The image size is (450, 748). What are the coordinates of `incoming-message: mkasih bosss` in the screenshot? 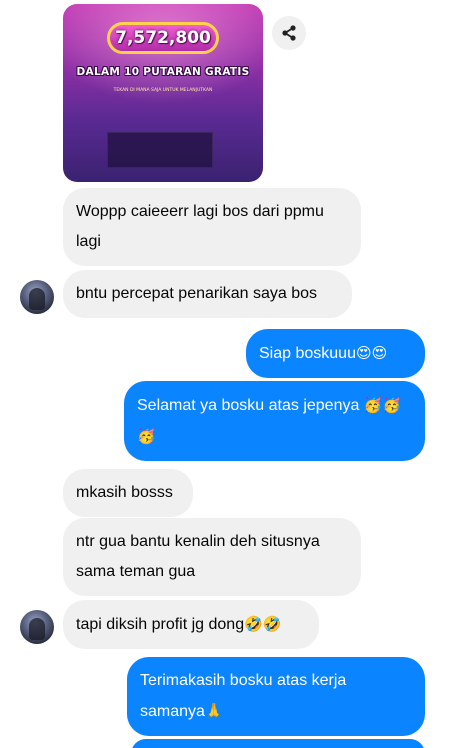 It's located at (128, 493).